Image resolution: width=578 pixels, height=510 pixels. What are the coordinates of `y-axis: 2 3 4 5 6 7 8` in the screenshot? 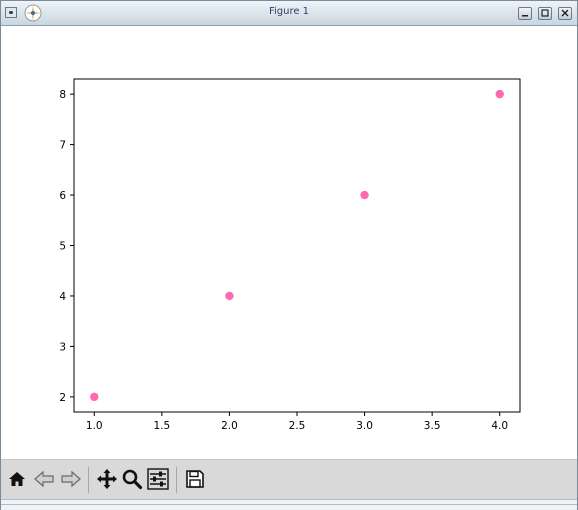 It's located at (66, 246).